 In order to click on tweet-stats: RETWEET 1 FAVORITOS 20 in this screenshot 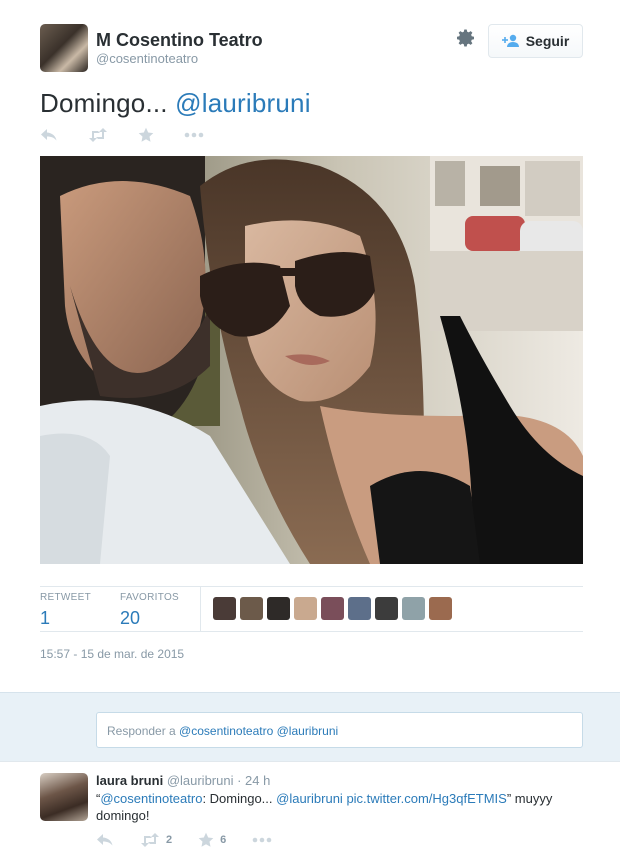, I will do `click(311, 609)`.